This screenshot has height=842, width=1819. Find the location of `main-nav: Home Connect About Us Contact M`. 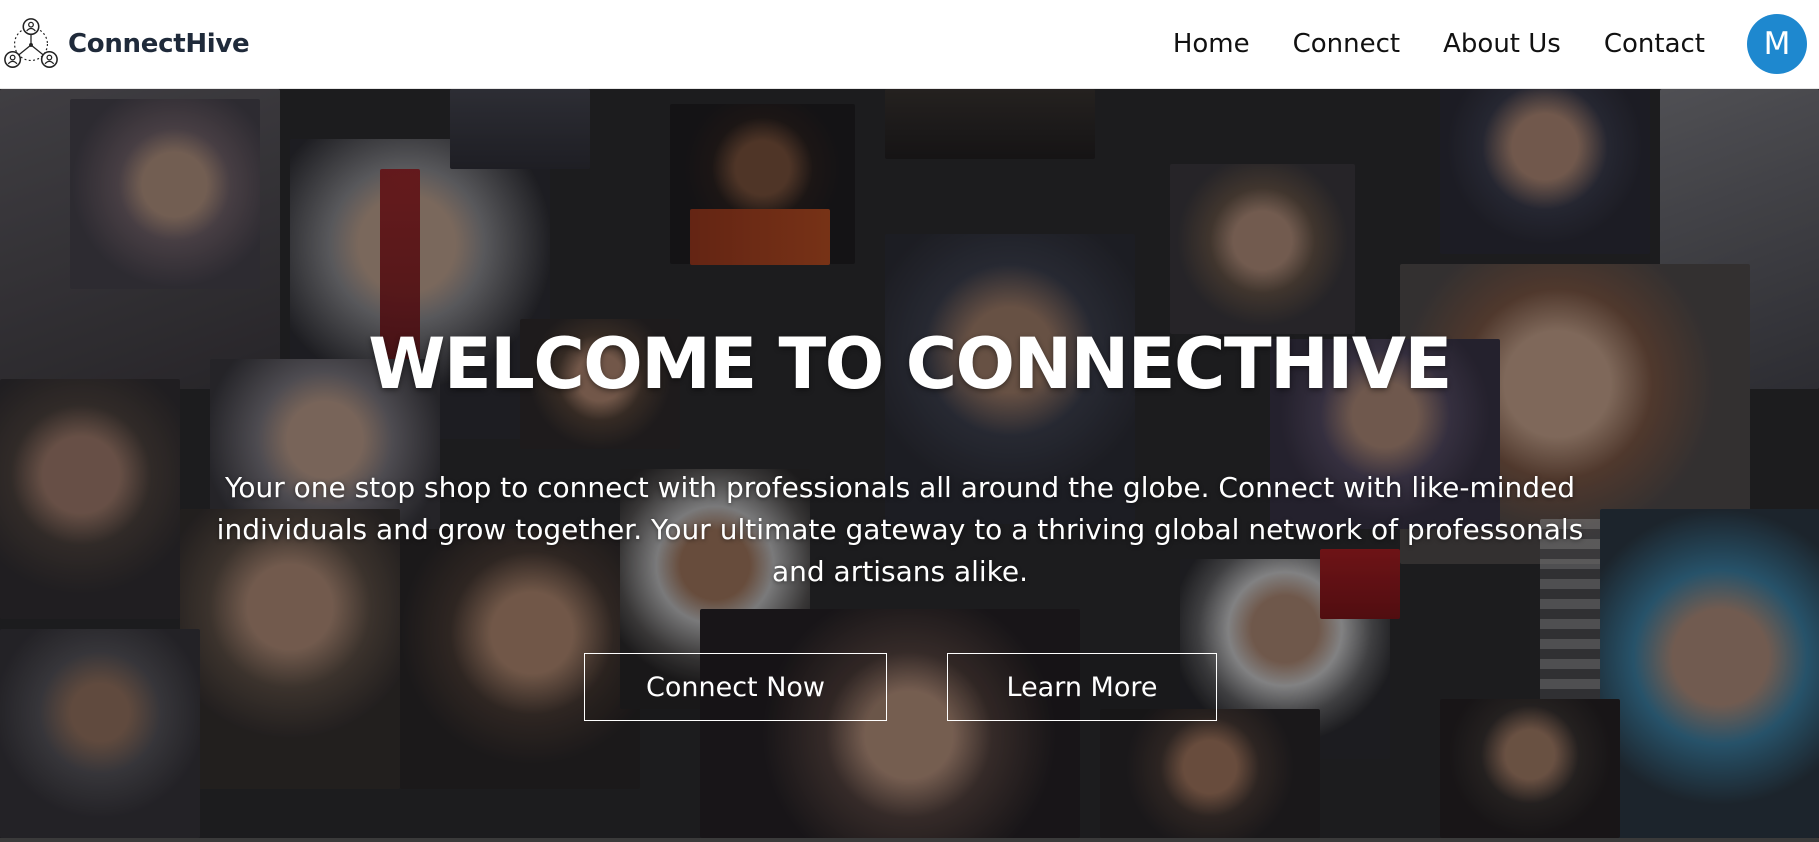

main-nav: Home Connect About Us Contact M is located at coordinates (1468, 44).